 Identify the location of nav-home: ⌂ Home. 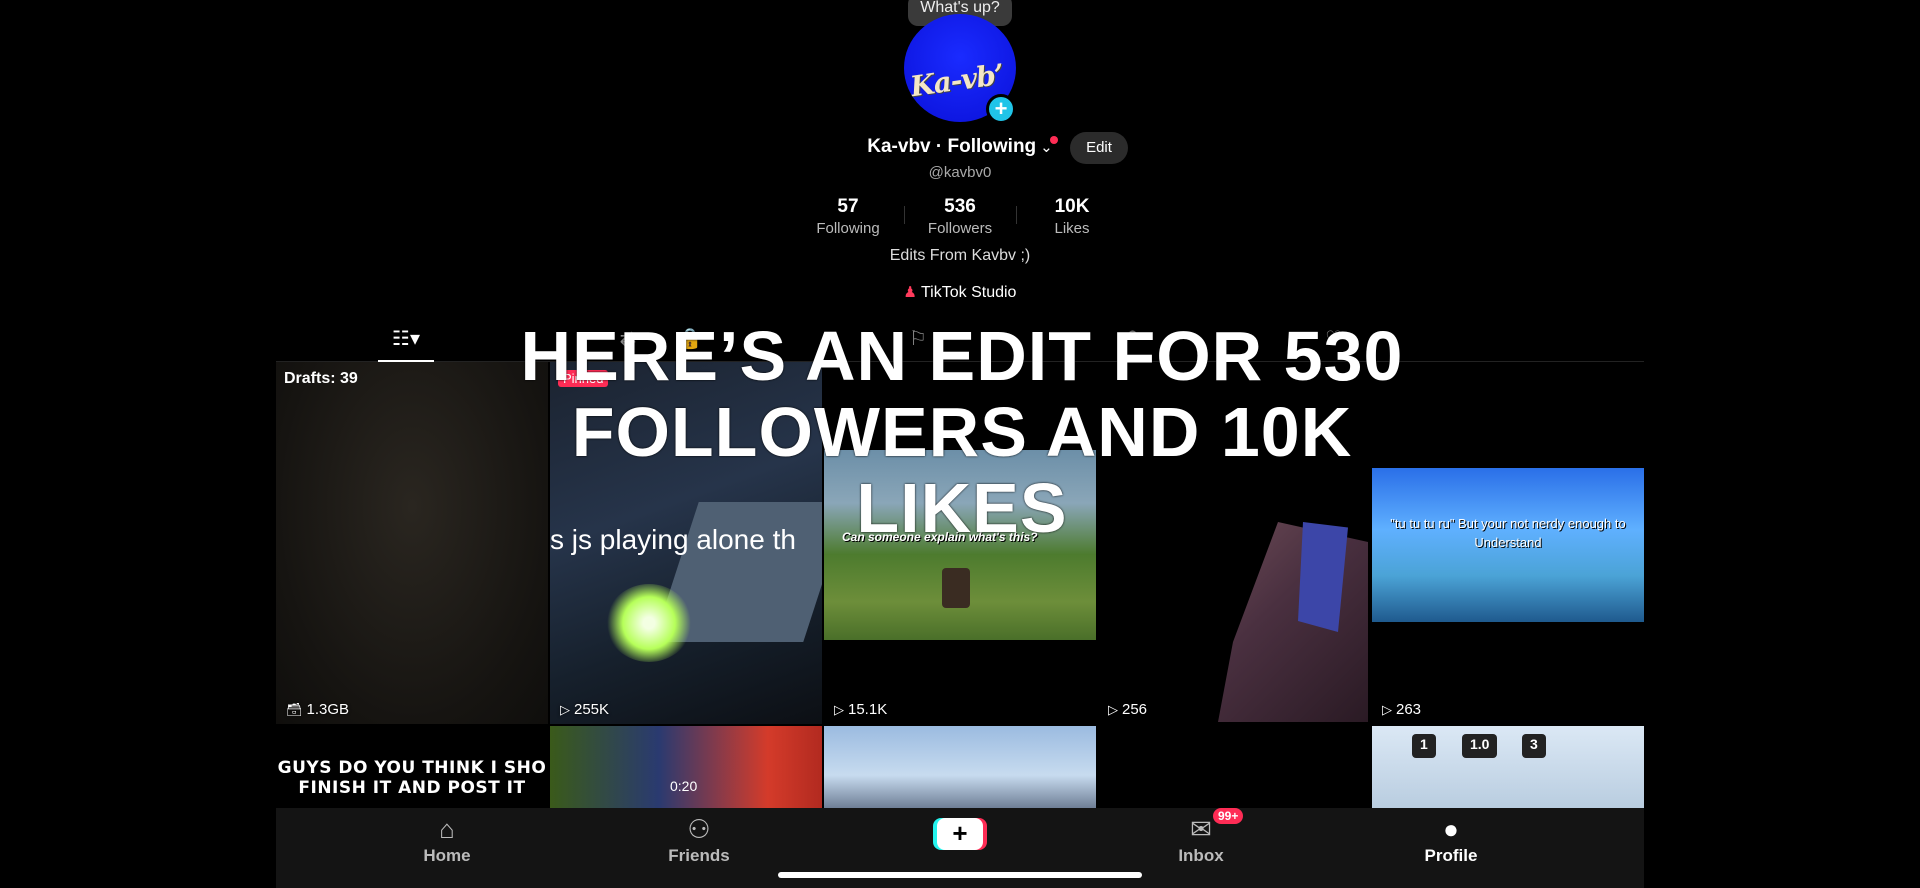
(447, 840).